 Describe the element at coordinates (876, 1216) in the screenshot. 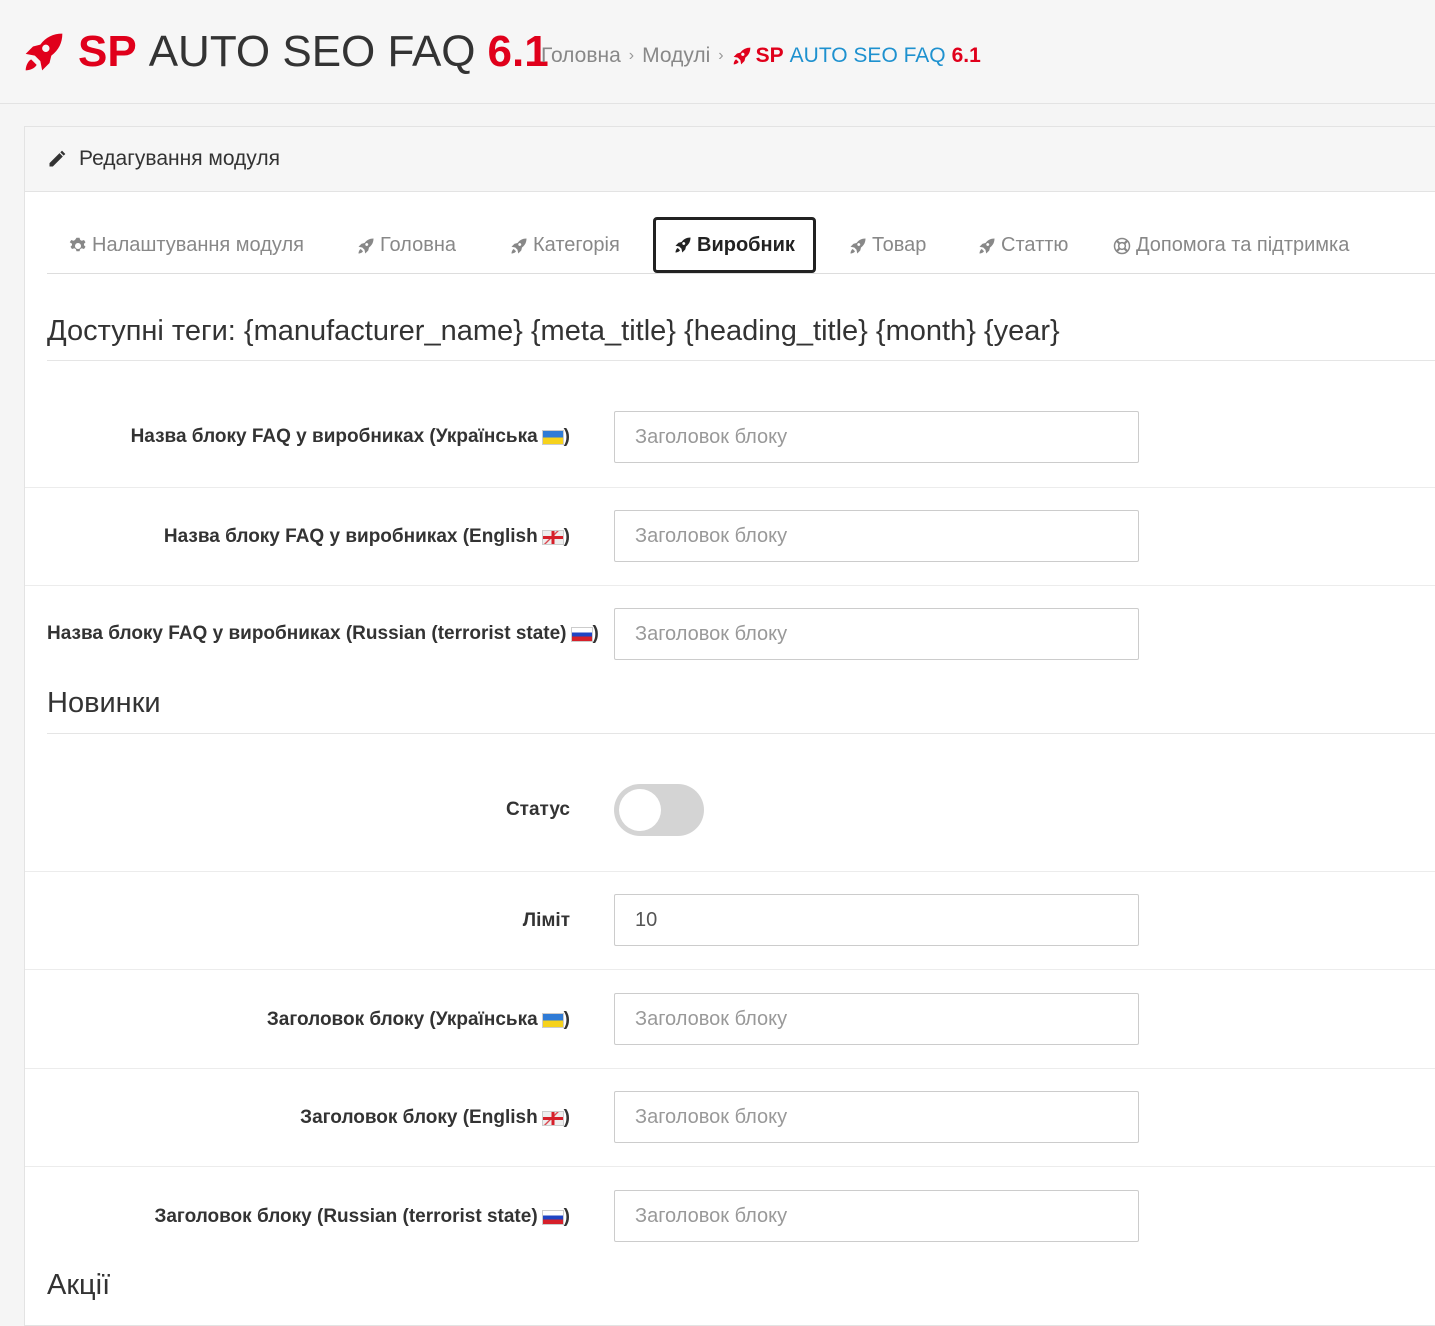

I see `block-title-ru-input` at that location.